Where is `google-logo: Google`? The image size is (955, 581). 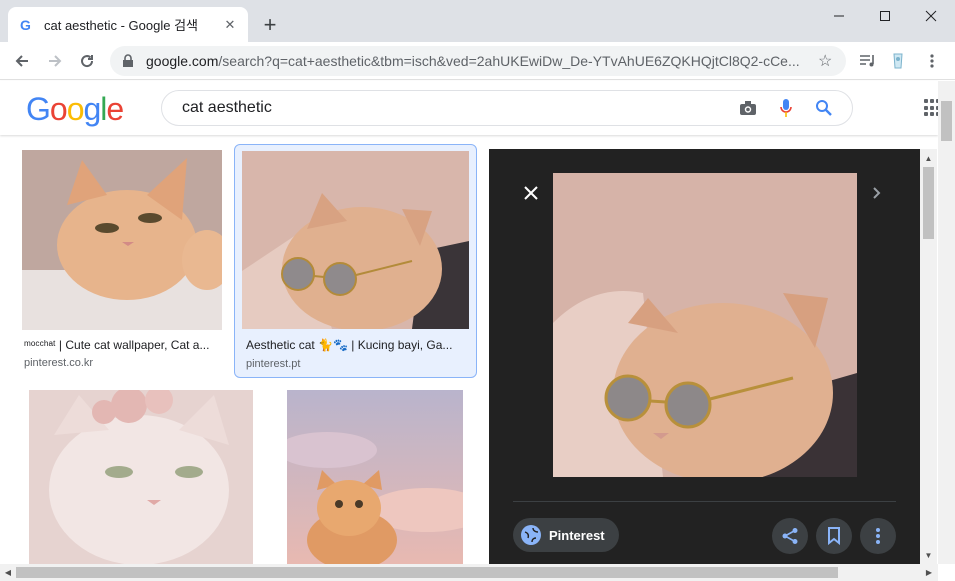 google-logo: Google is located at coordinates (75, 109).